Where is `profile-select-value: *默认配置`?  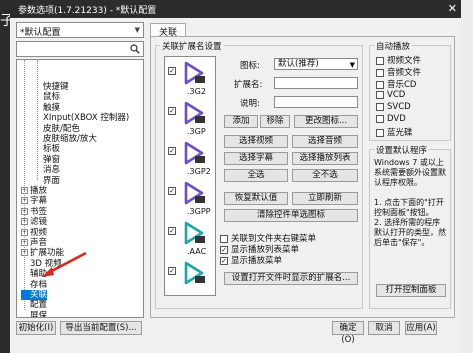
profile-select-value: *默认配置 is located at coordinates (40, 33).